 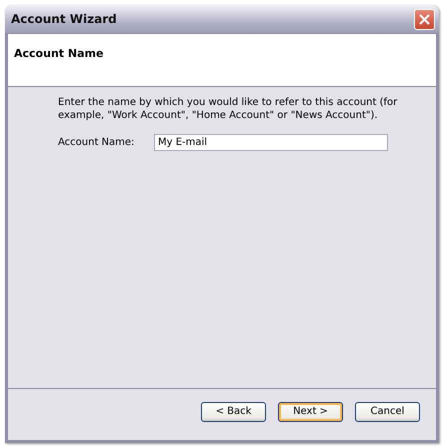 I want to click on field-label: Account Name:, so click(x=97, y=142).